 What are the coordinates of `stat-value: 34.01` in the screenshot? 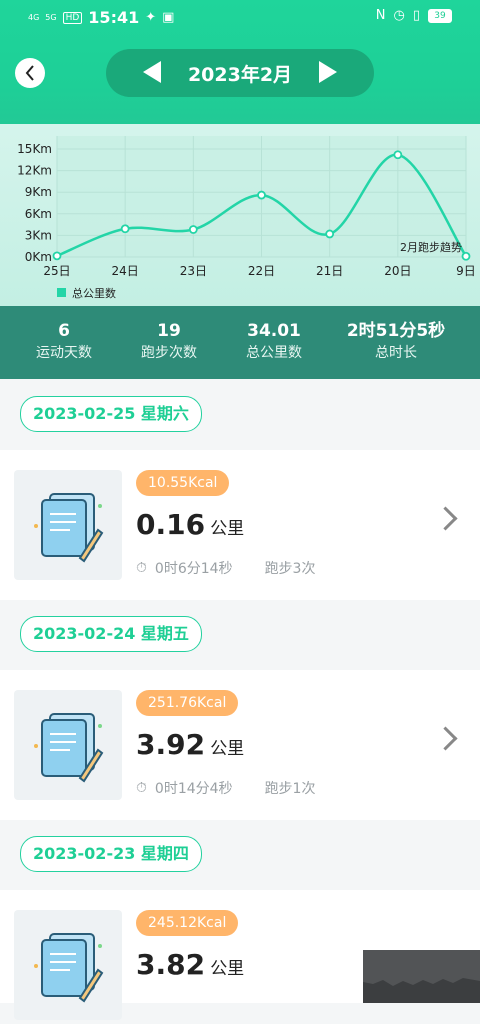 It's located at (274, 331).